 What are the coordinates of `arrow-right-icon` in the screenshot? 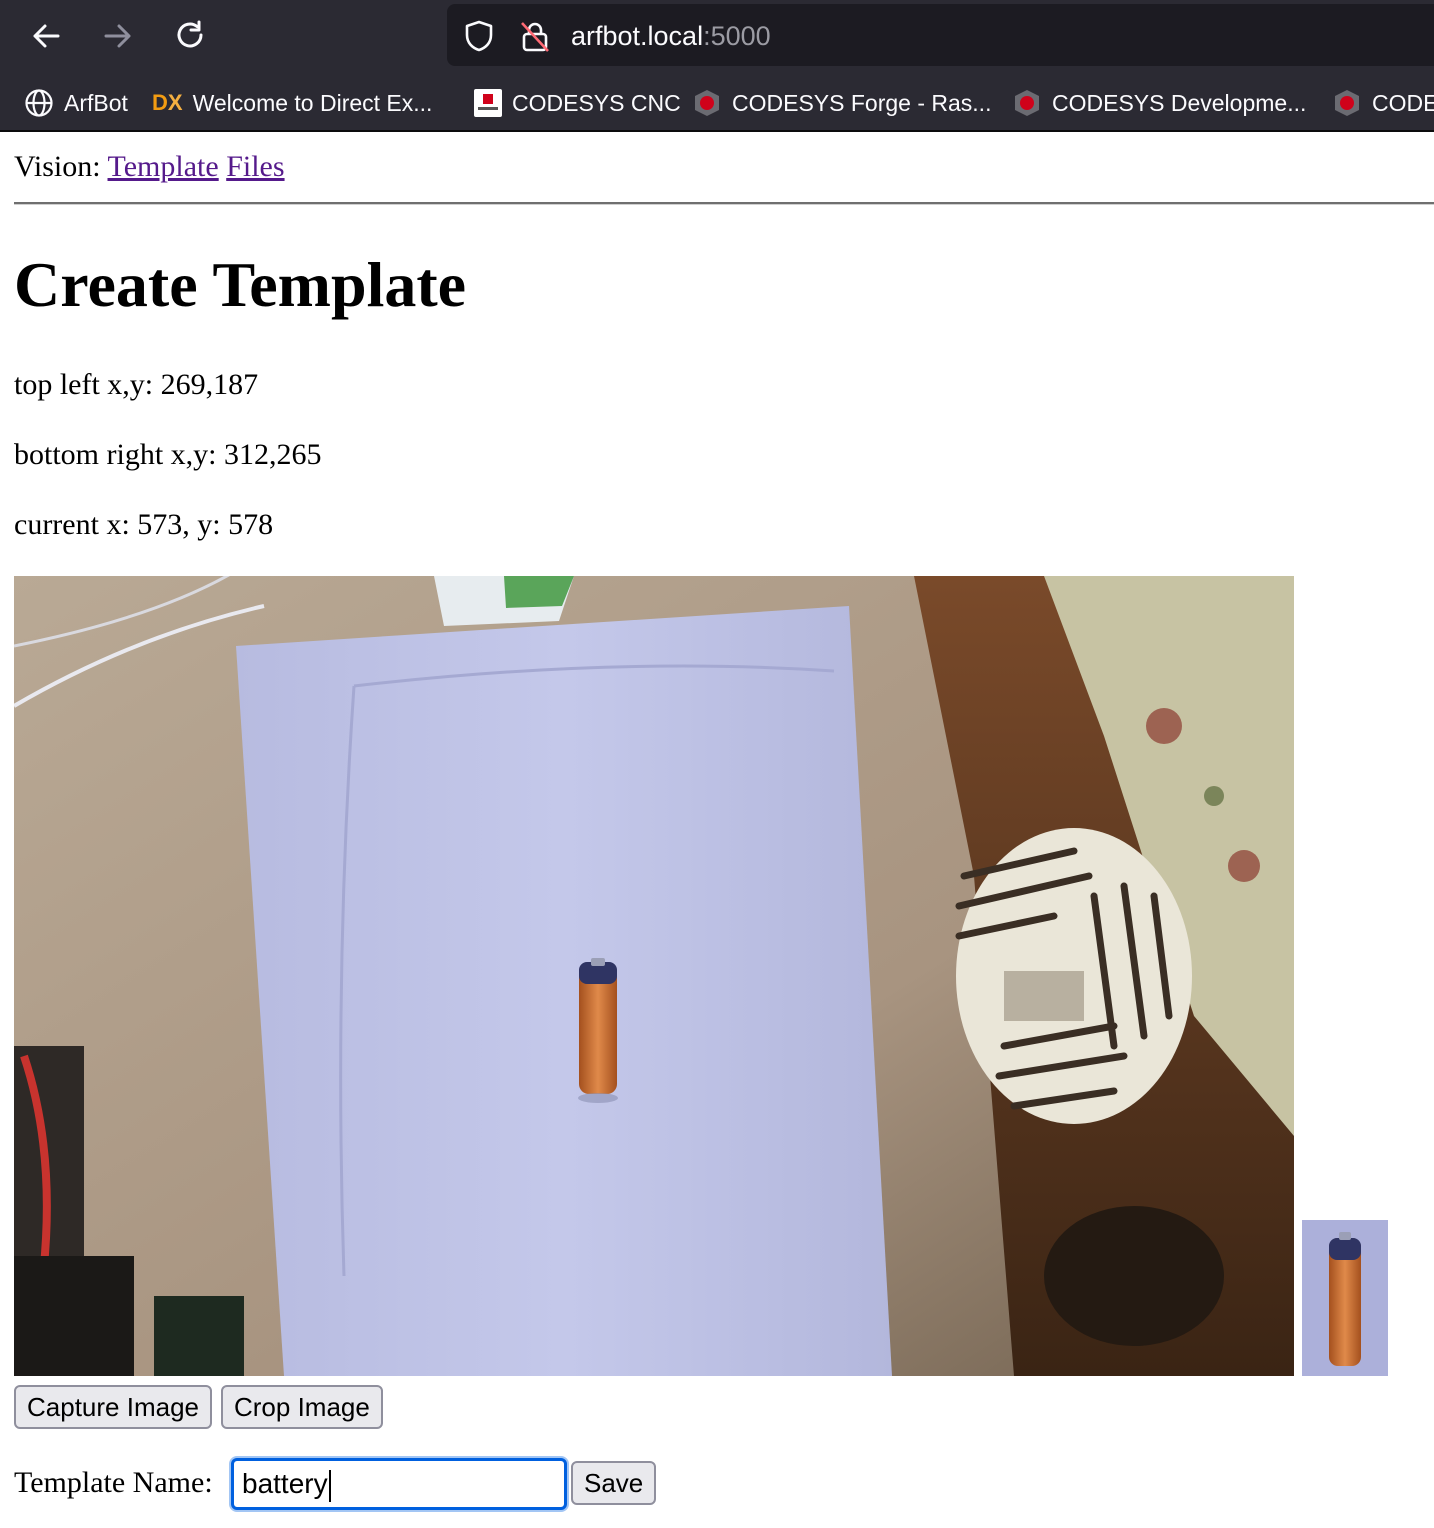 It's located at (117, 36).